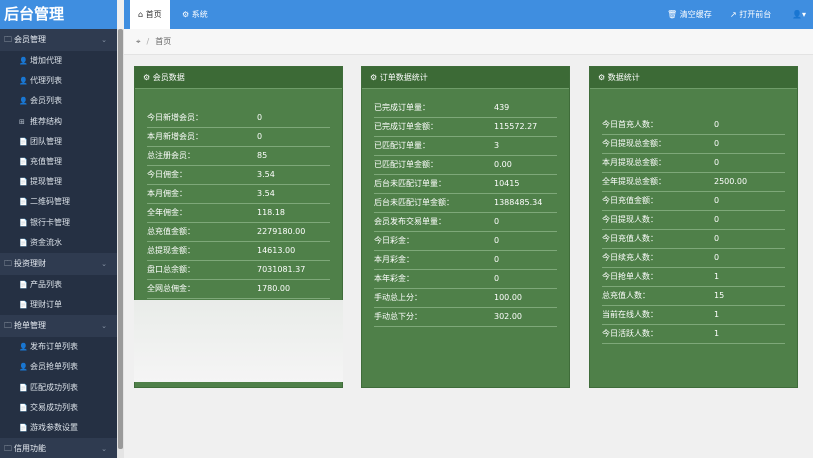  What do you see at coordinates (799, 14) in the screenshot?
I see `user-menu-button: 👤▾` at bounding box center [799, 14].